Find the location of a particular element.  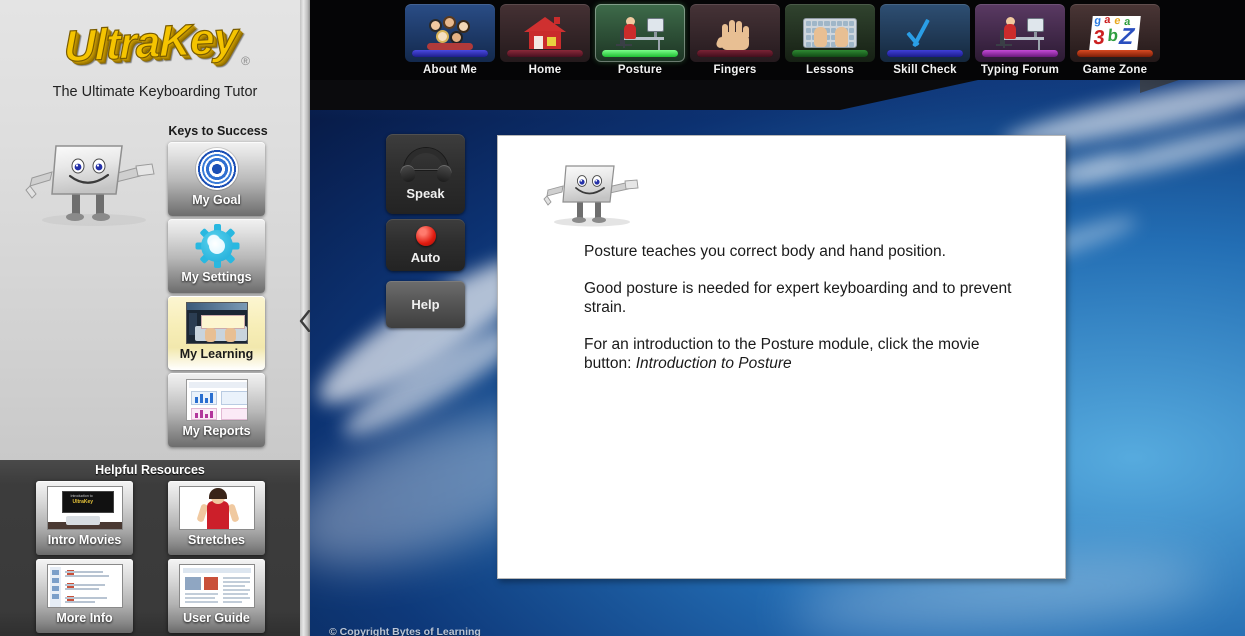

gear-icon is located at coordinates (217, 246).